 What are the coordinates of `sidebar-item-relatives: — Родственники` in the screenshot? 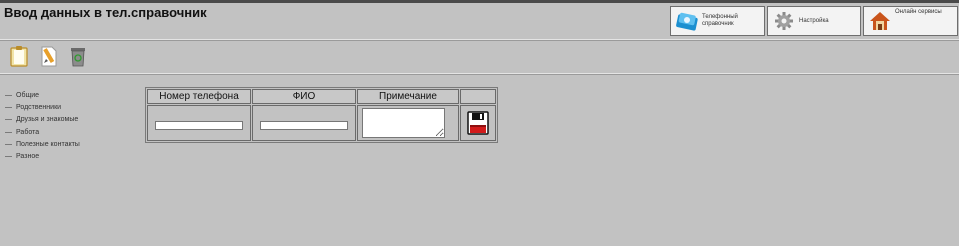 It's located at (42, 108).